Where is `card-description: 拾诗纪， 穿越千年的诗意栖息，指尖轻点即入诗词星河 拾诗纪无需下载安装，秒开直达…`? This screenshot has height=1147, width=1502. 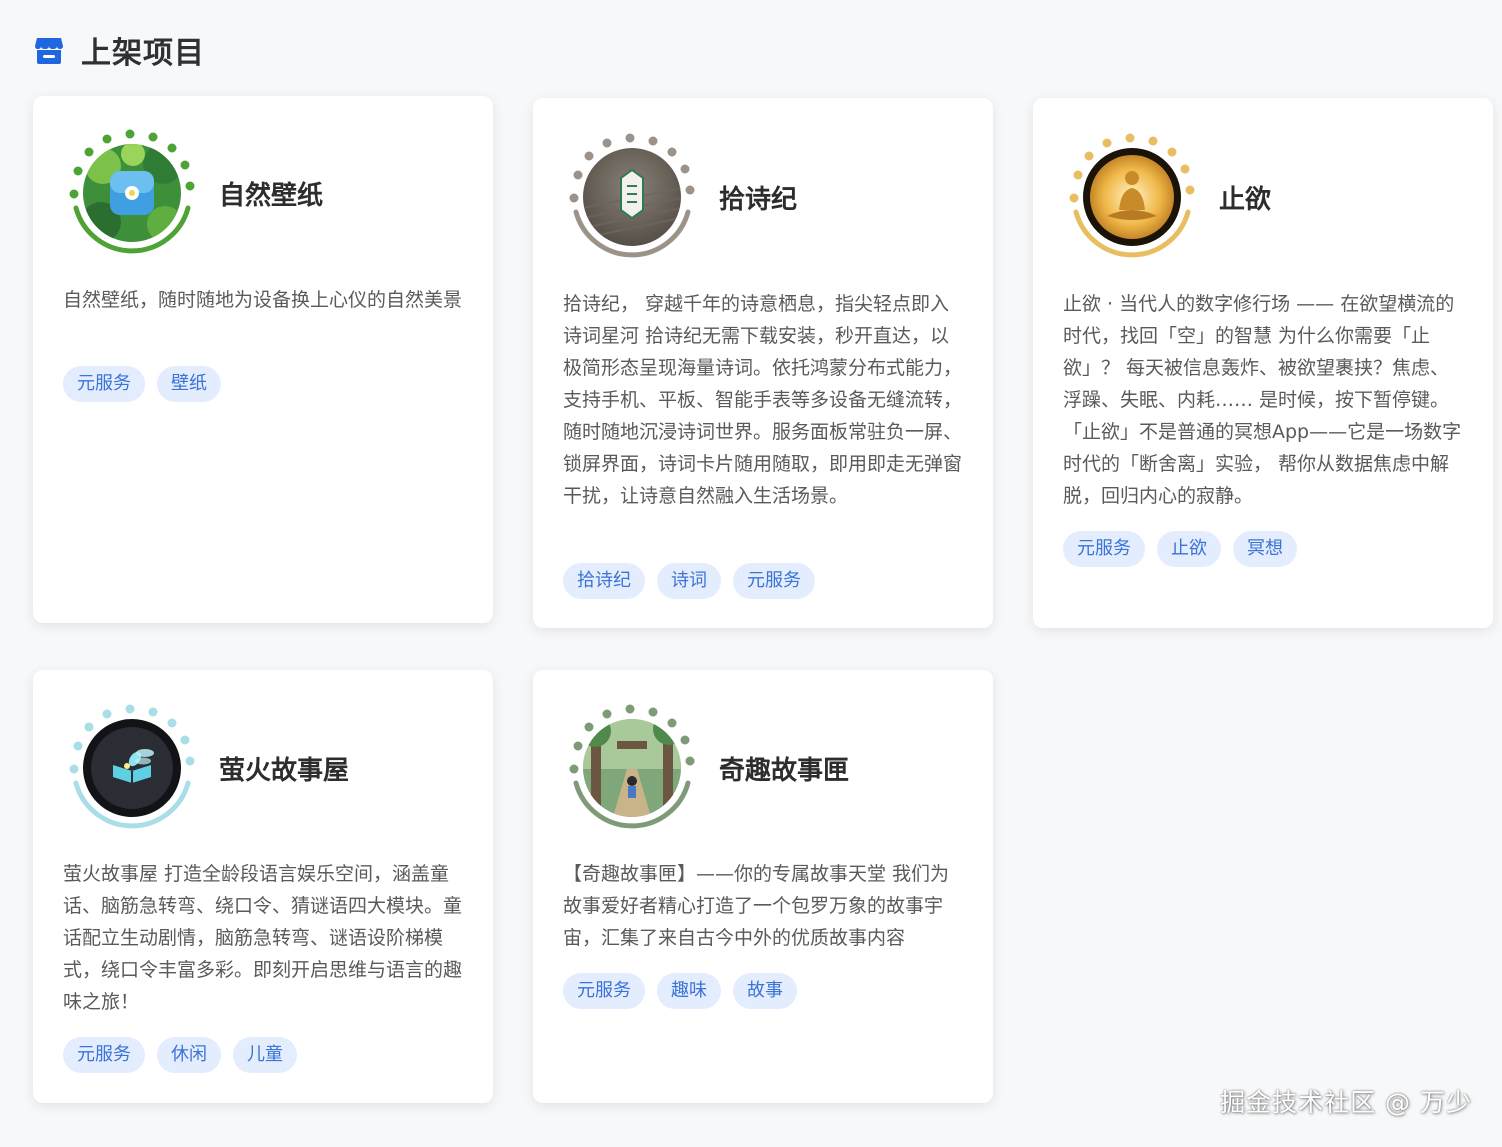
card-description: 拾诗纪， 穿越千年的诗意栖息，指尖轻点即入诗词星河 拾诗纪无需下载安装，秒开直达… is located at coordinates (763, 400).